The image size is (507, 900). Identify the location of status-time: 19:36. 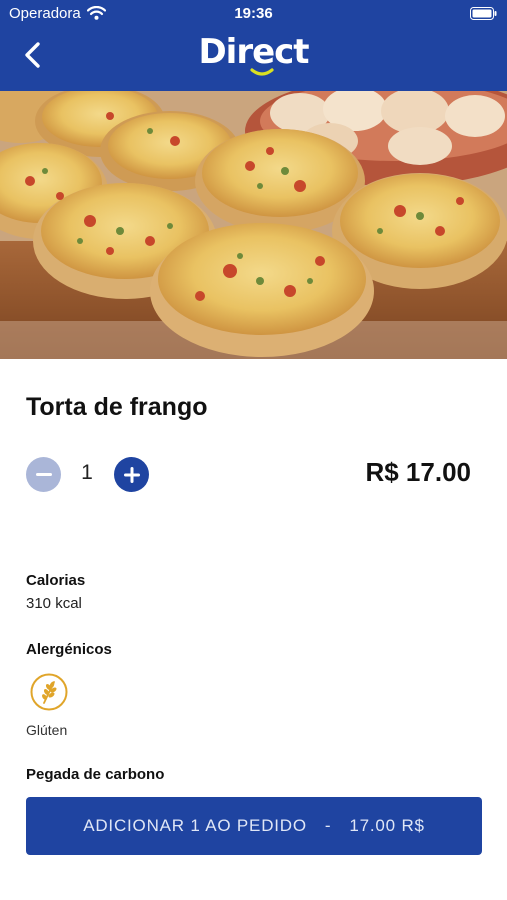
(253, 13).